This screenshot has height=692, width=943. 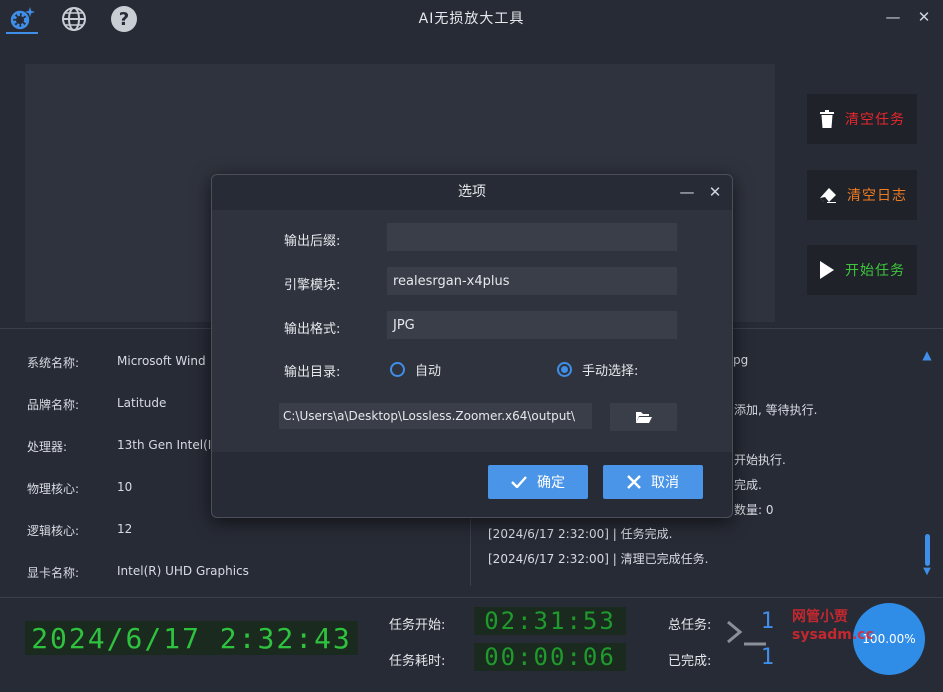 I want to click on info-value: Intel(R) UHD Graphics, so click(x=183, y=571).